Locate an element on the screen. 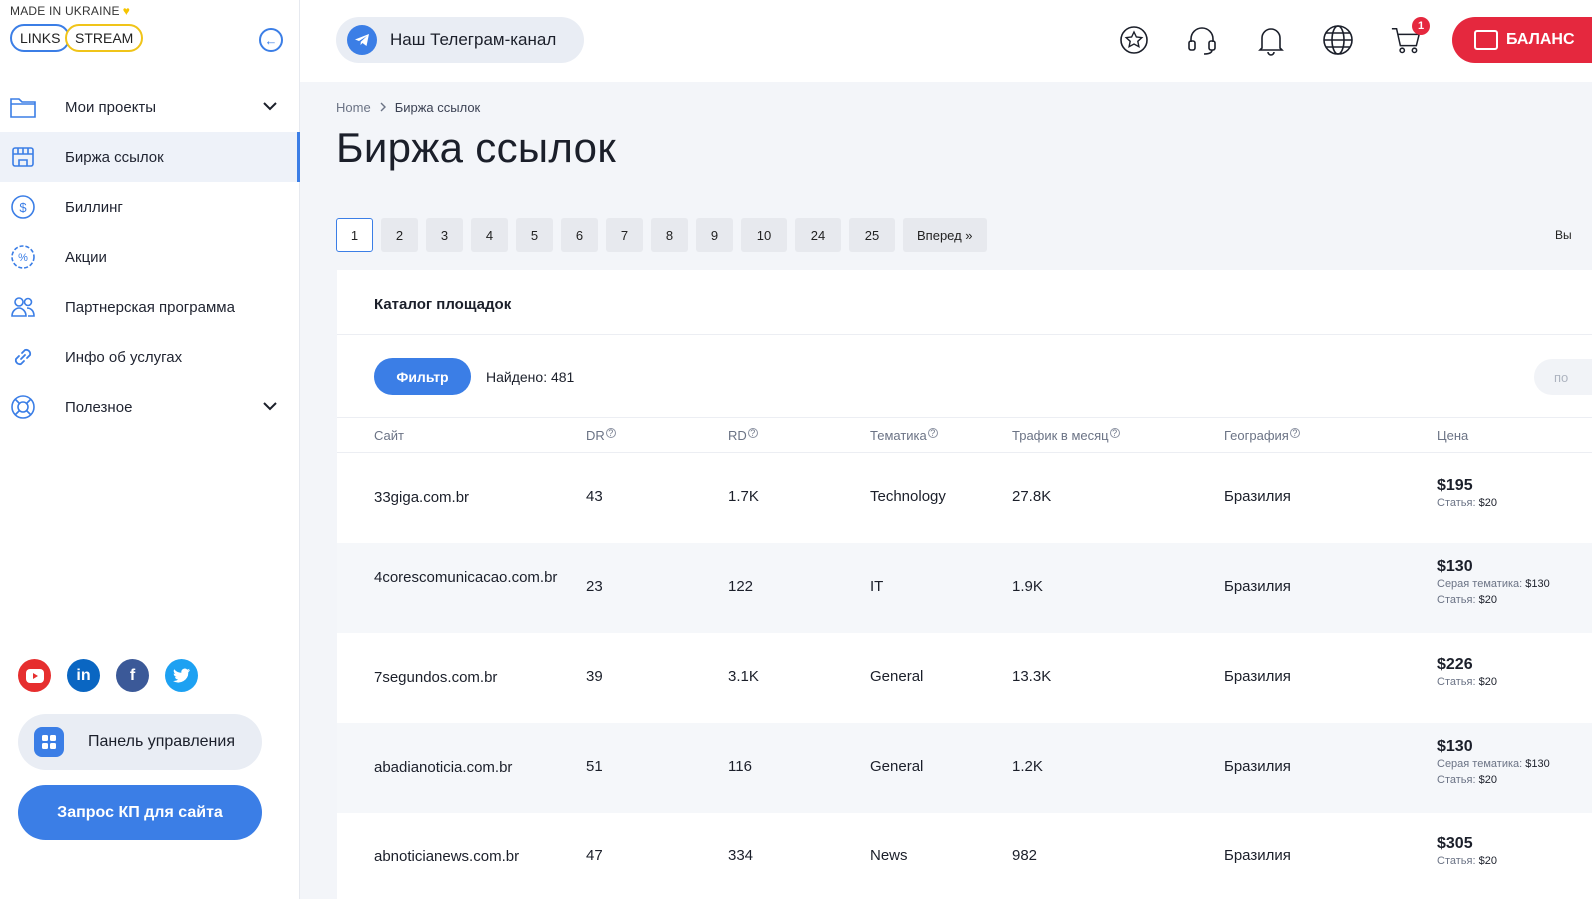  site-name: 7segundos.com.br is located at coordinates (474, 678).